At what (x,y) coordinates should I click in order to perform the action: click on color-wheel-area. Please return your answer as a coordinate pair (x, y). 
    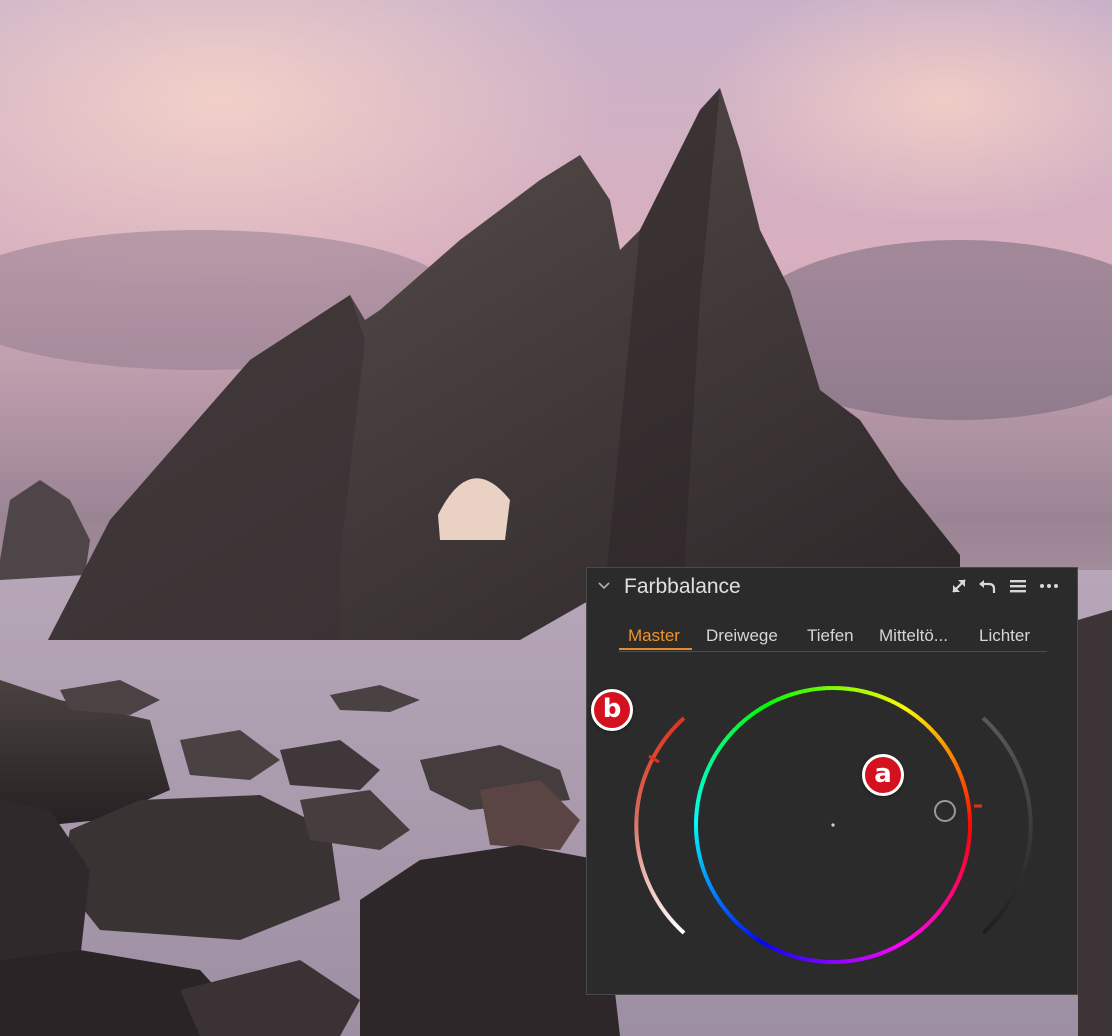
    Looking at the image, I should click on (833, 825).